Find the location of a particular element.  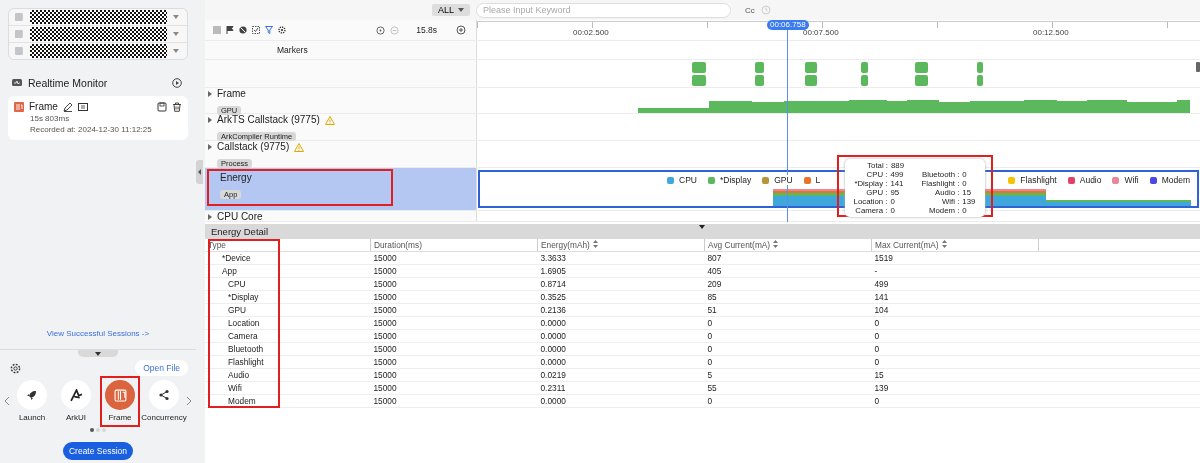

legend-item: GPU is located at coordinates (777, 180).